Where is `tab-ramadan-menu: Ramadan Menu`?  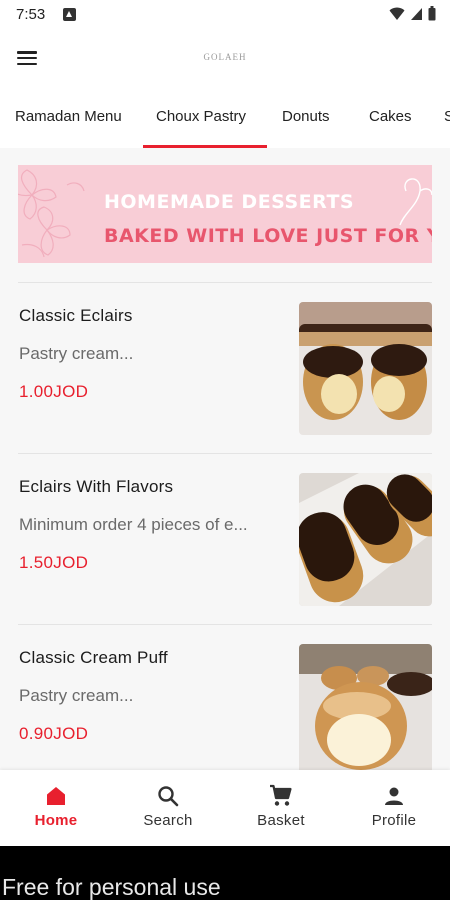 tab-ramadan-menu: Ramadan Menu is located at coordinates (68, 116).